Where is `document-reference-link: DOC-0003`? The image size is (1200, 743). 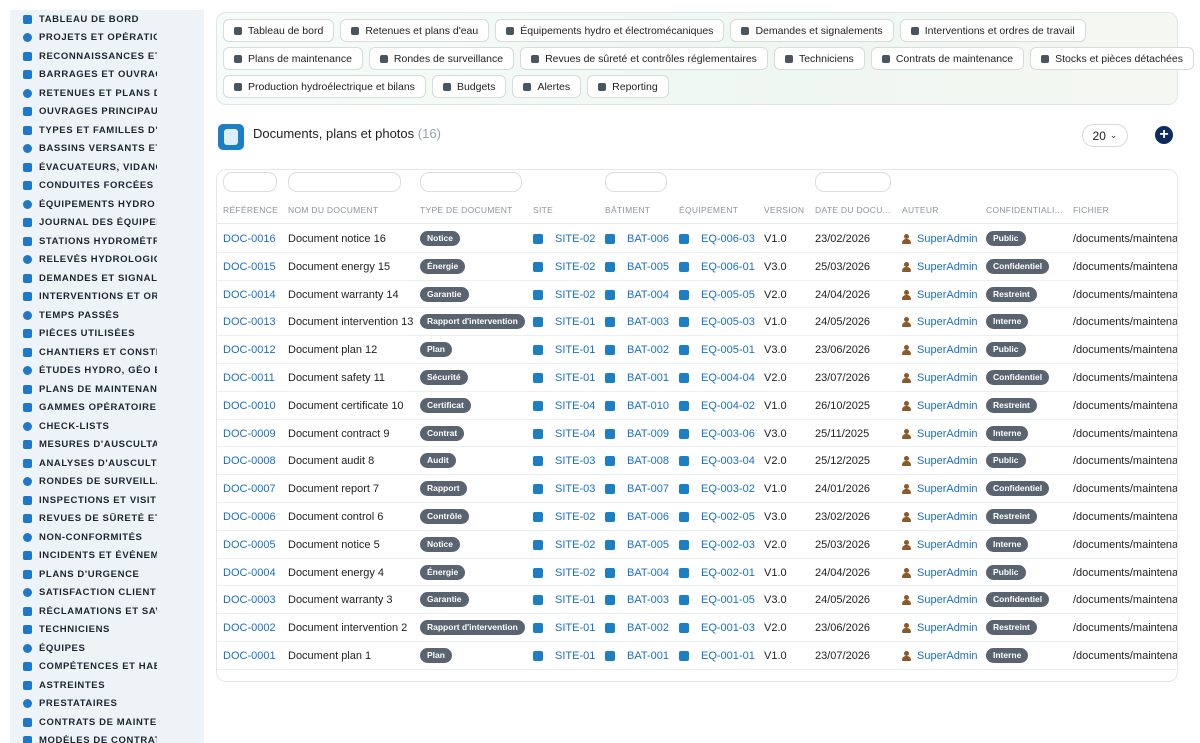
document-reference-link: DOC-0003 is located at coordinates (249, 600).